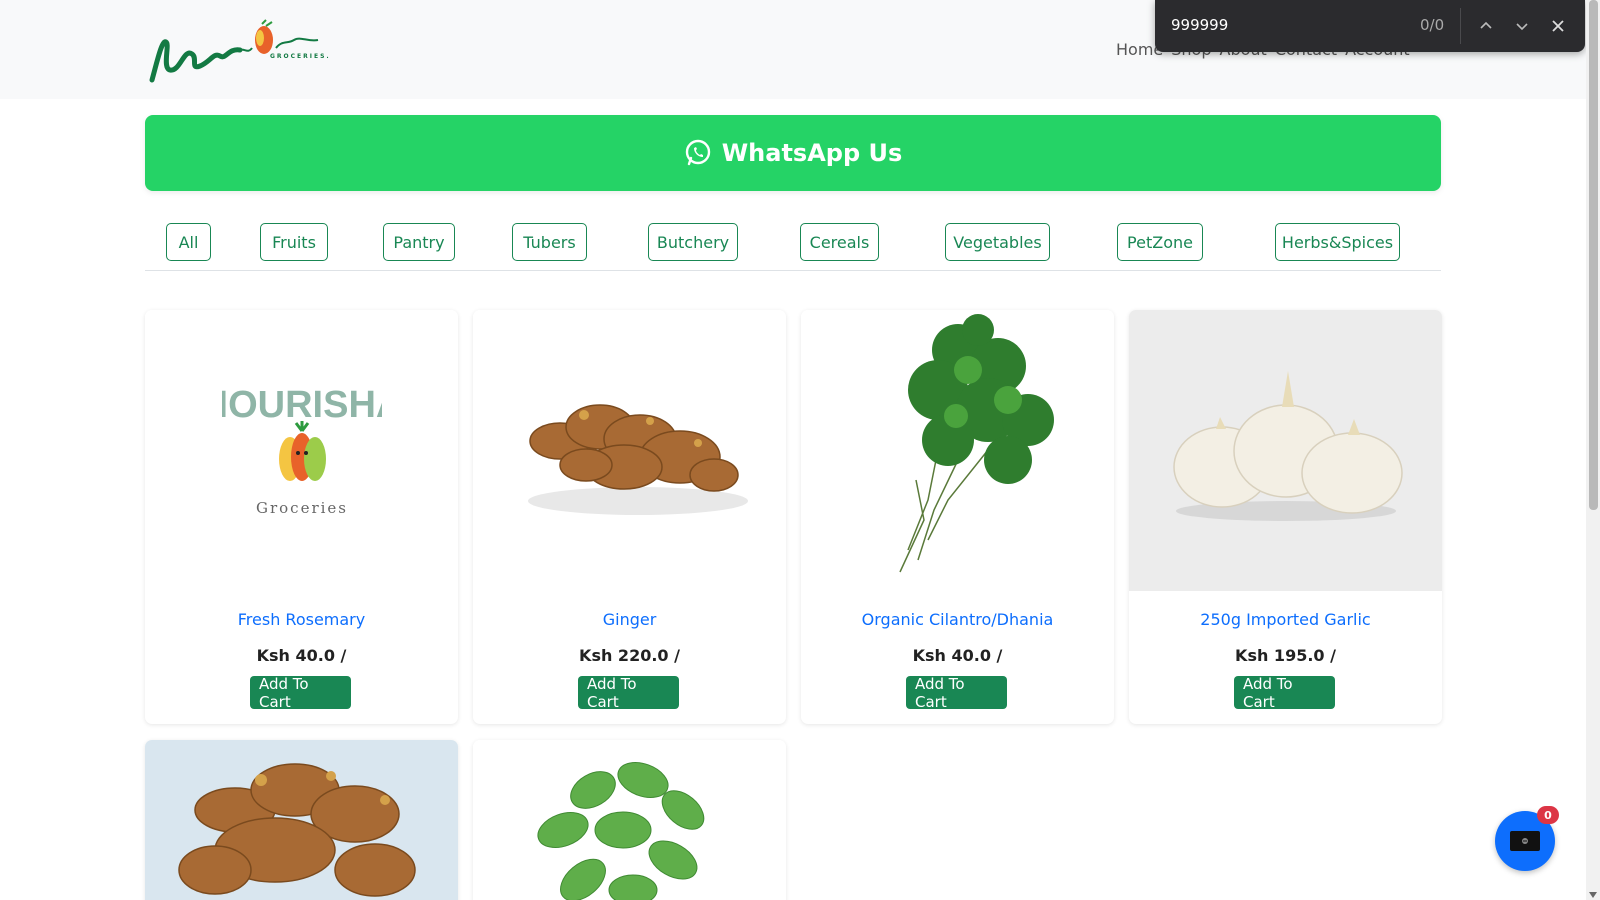 The image size is (1600, 900). Describe the element at coordinates (301, 450) in the screenshot. I see `product-image-logo: NOURISHA Groceries` at that location.